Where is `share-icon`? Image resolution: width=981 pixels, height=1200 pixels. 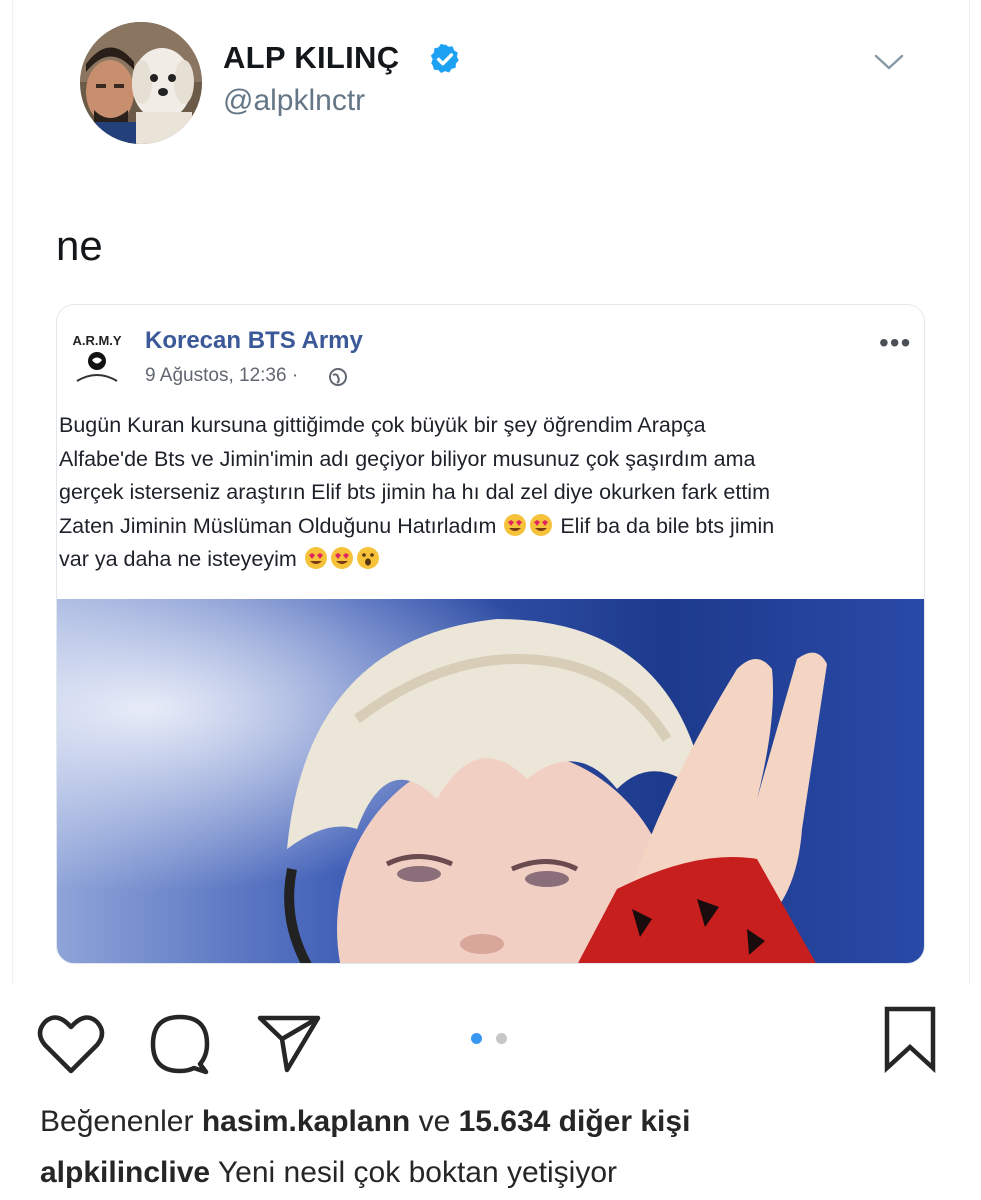
share-icon is located at coordinates (289, 1043).